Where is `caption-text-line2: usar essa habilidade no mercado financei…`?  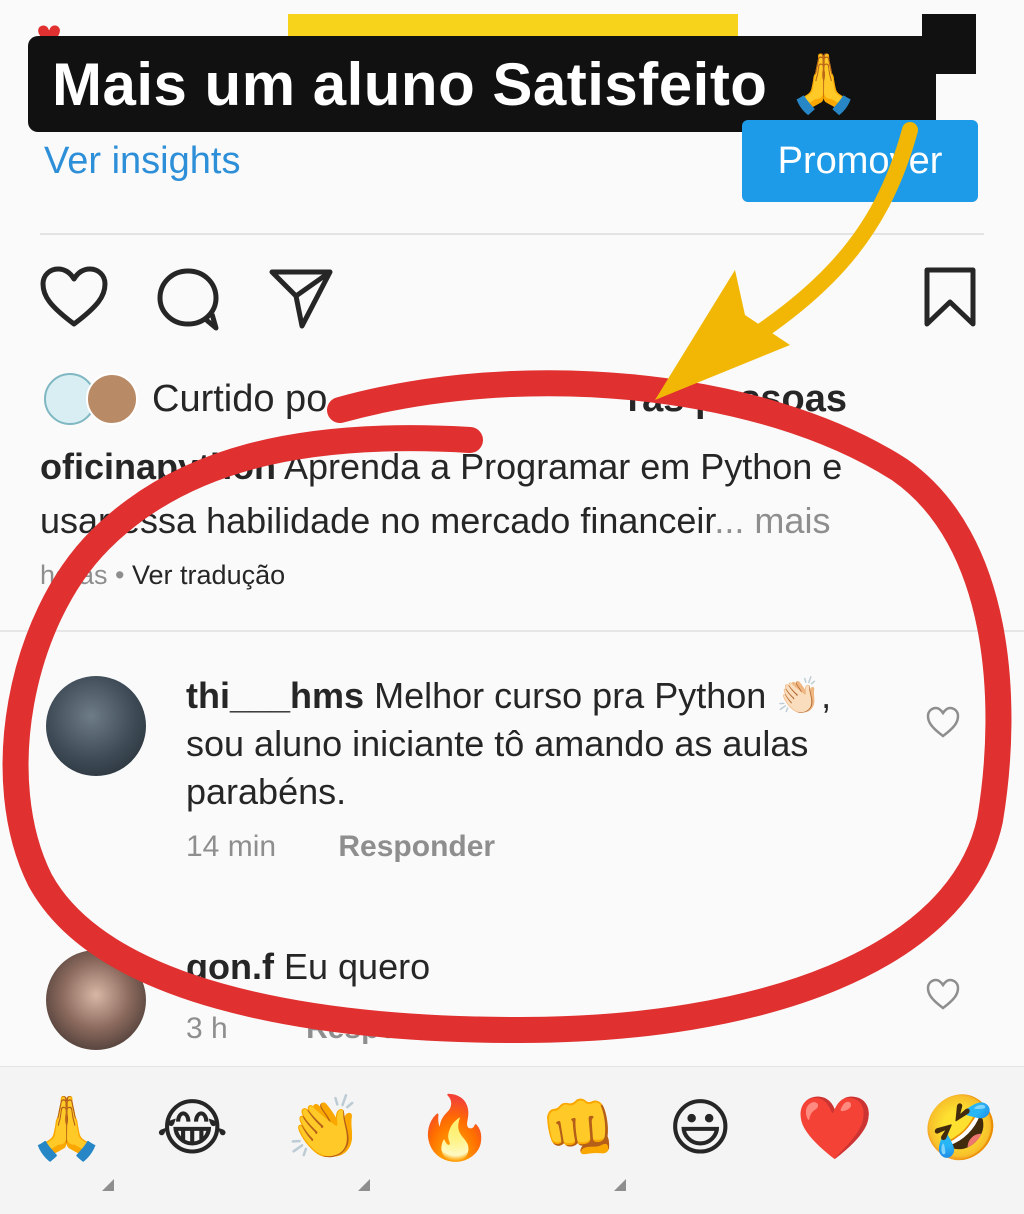 caption-text-line2: usar essa habilidade no mercado financei… is located at coordinates (377, 520).